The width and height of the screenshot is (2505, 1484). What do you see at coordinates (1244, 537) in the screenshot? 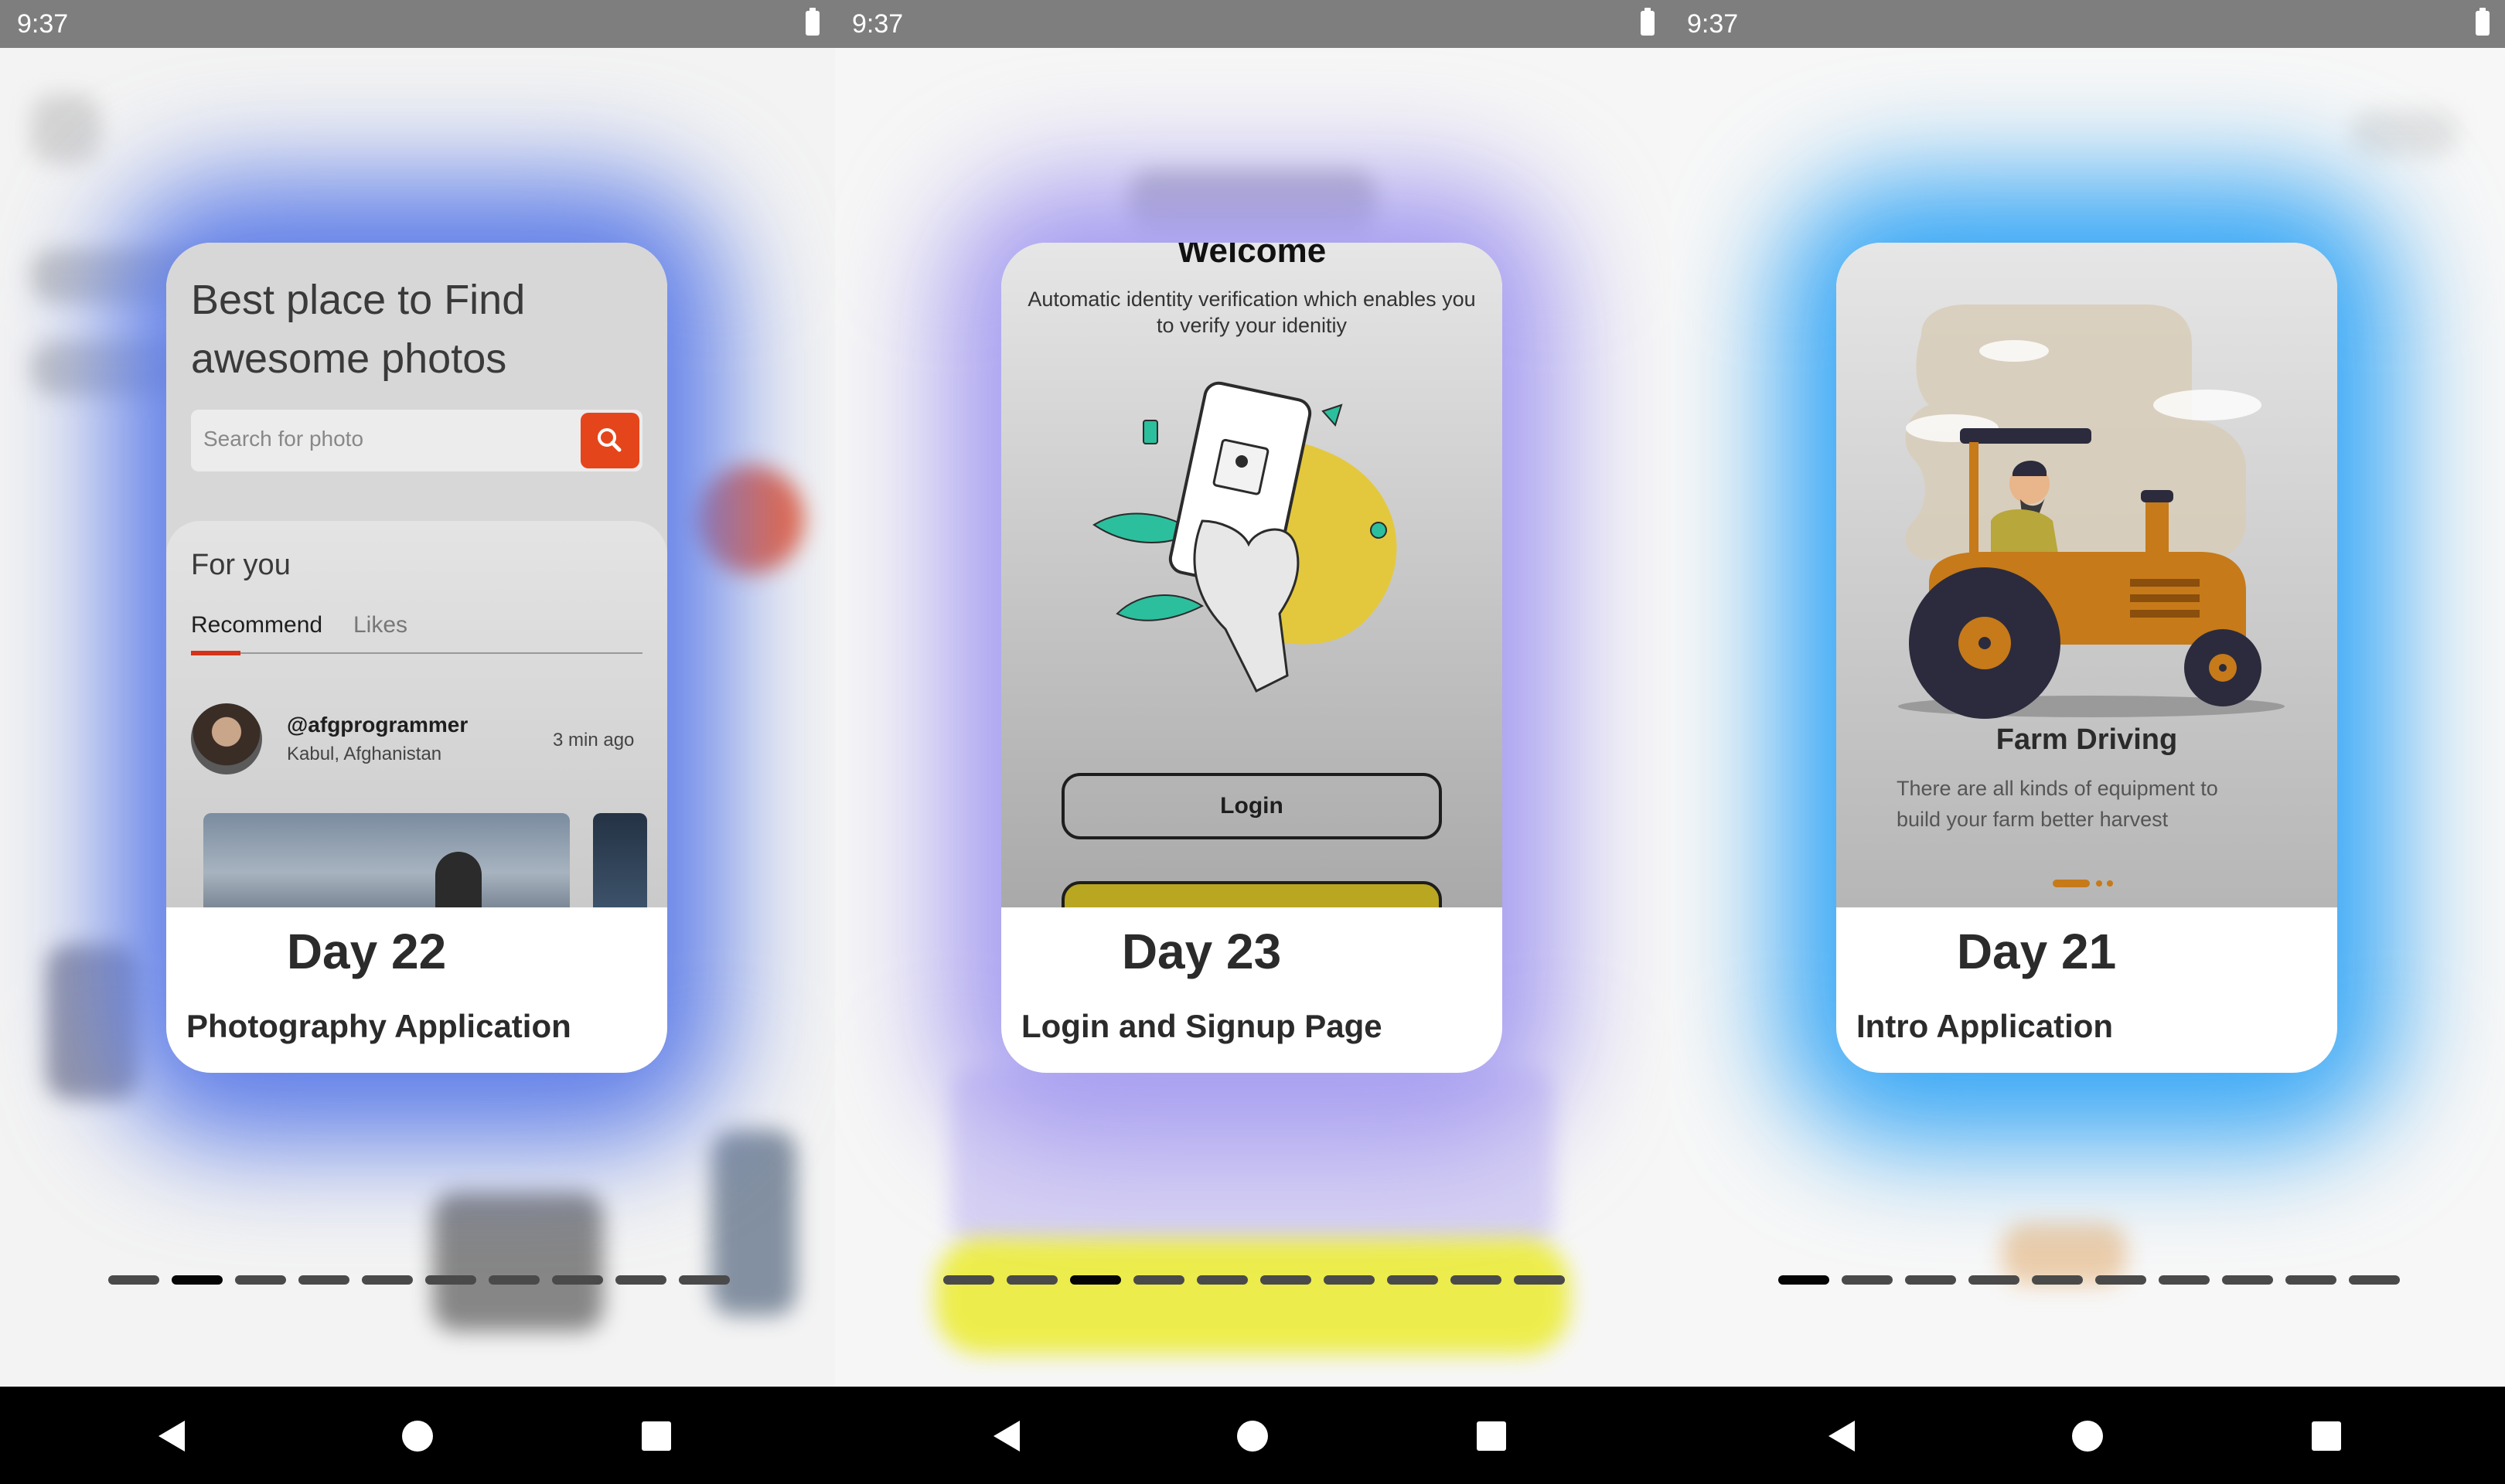
I see `phone-hand-illustration` at bounding box center [1244, 537].